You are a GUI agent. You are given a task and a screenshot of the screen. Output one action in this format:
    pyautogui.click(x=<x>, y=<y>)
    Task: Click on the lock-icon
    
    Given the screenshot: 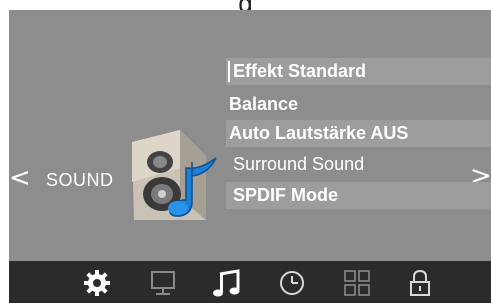 What is the action you would take?
    pyautogui.click(x=420, y=283)
    